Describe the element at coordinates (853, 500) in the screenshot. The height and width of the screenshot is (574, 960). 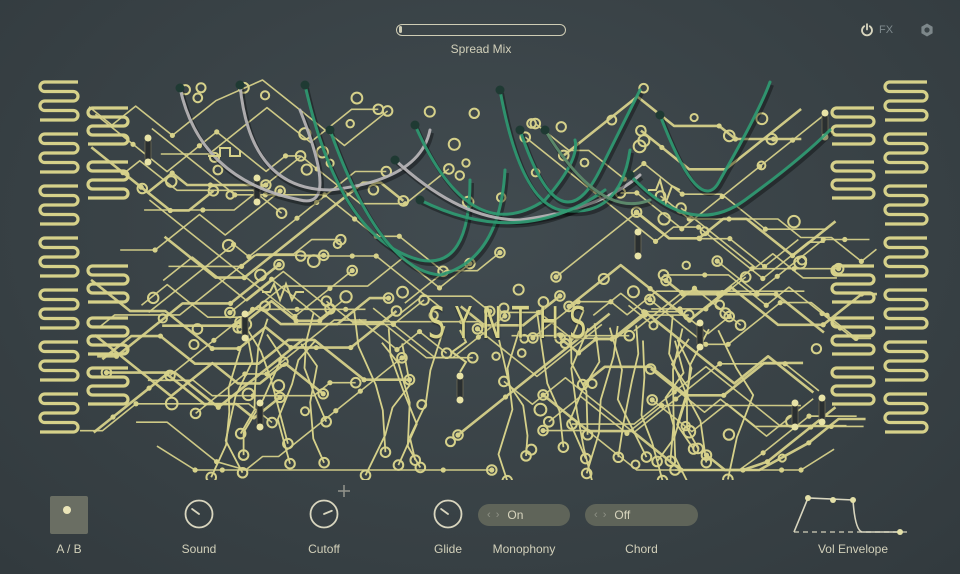
I see `envelope-sustain-point` at that location.